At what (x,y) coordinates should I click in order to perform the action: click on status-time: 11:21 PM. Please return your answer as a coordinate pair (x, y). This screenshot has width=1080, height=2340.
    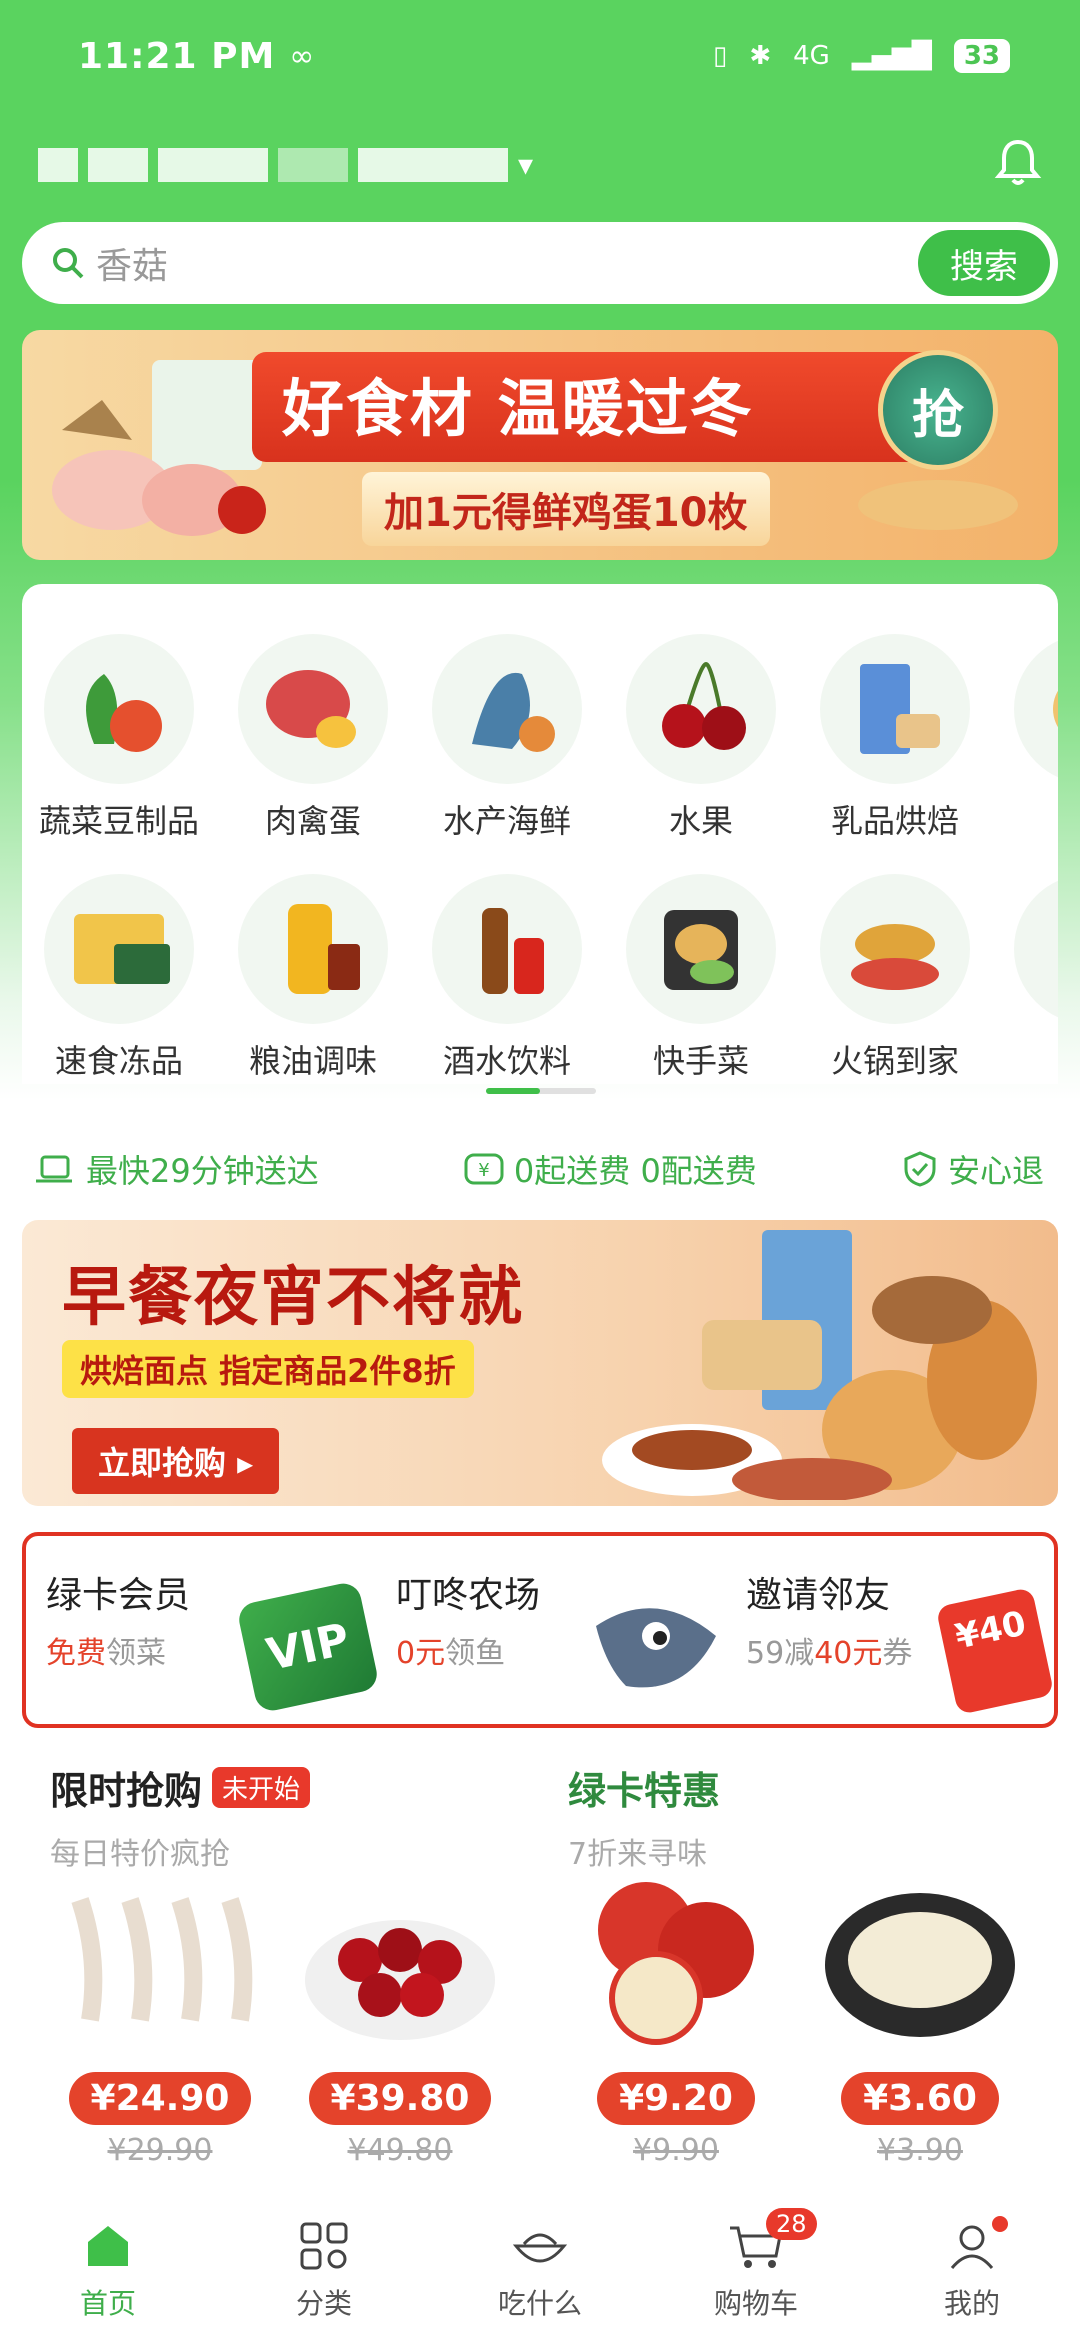
    Looking at the image, I should click on (177, 56).